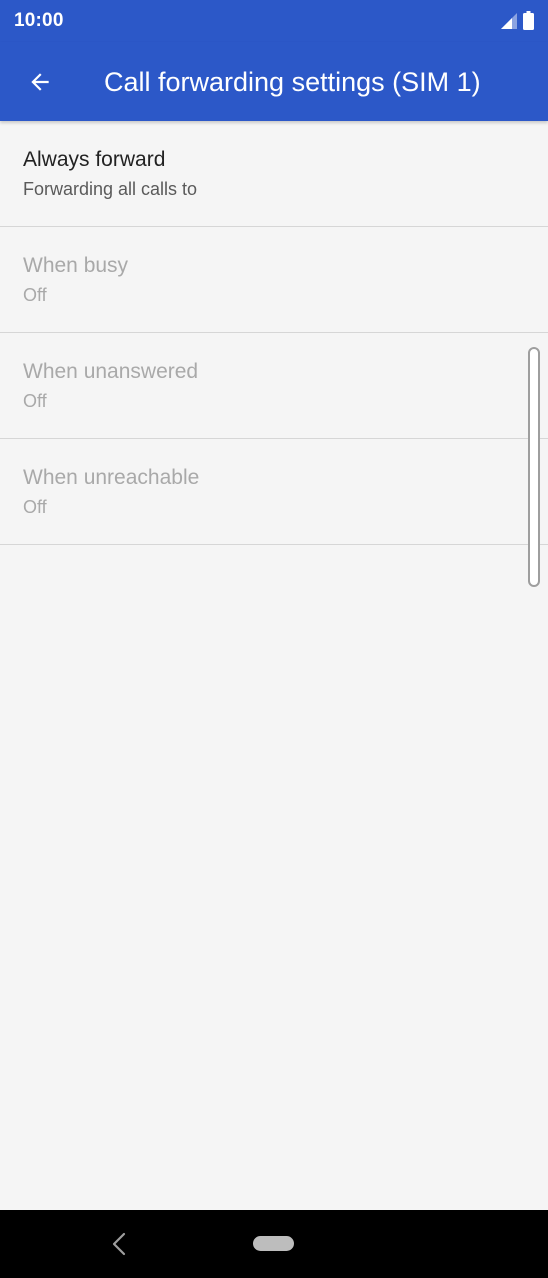 The image size is (548, 1278). I want to click on setting-title: When unanswered, so click(111, 371).